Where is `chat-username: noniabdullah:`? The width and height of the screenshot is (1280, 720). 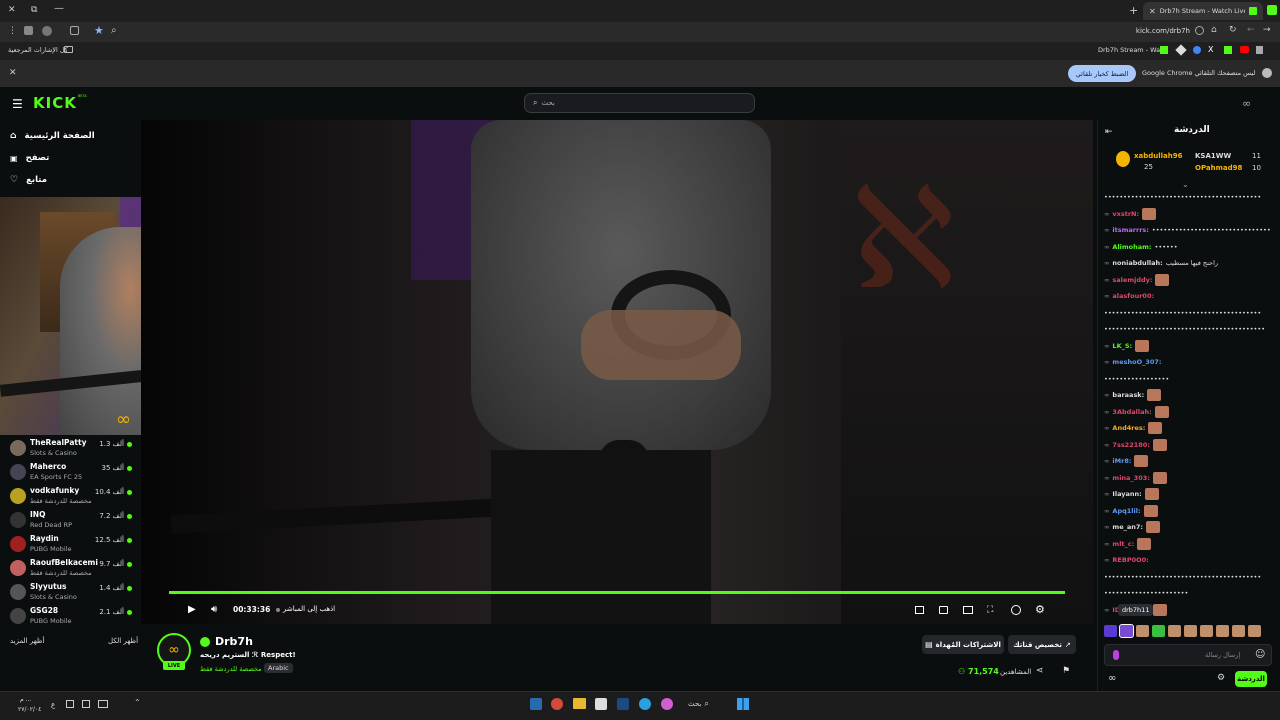 chat-username: noniabdullah: is located at coordinates (1137, 263).